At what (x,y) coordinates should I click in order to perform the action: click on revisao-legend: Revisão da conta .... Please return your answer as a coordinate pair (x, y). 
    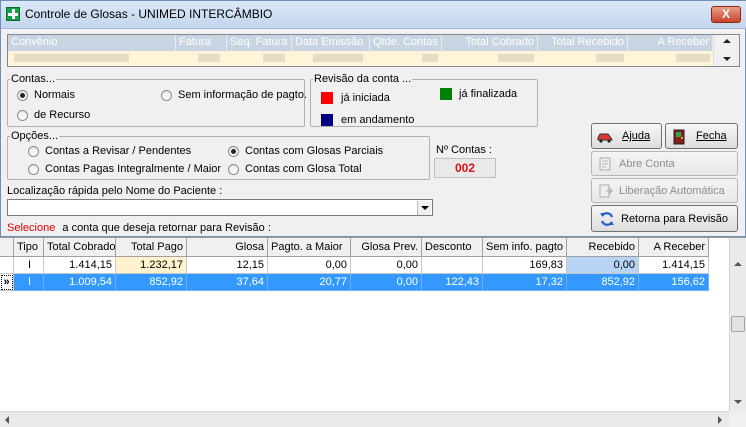
    Looking at the image, I should click on (363, 79).